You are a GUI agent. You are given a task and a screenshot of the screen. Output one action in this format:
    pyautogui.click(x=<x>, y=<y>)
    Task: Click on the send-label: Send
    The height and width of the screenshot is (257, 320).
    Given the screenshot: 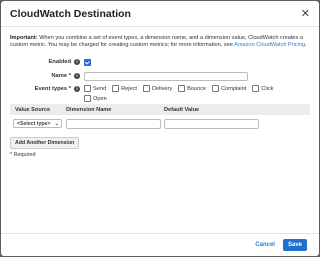 What is the action you would take?
    pyautogui.click(x=100, y=88)
    